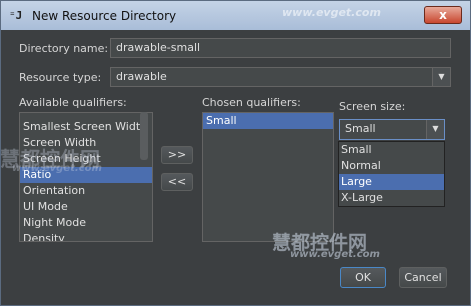 This screenshot has width=471, height=306. I want to click on available-qualifiers-label: Available qualifiers:, so click(73, 102).